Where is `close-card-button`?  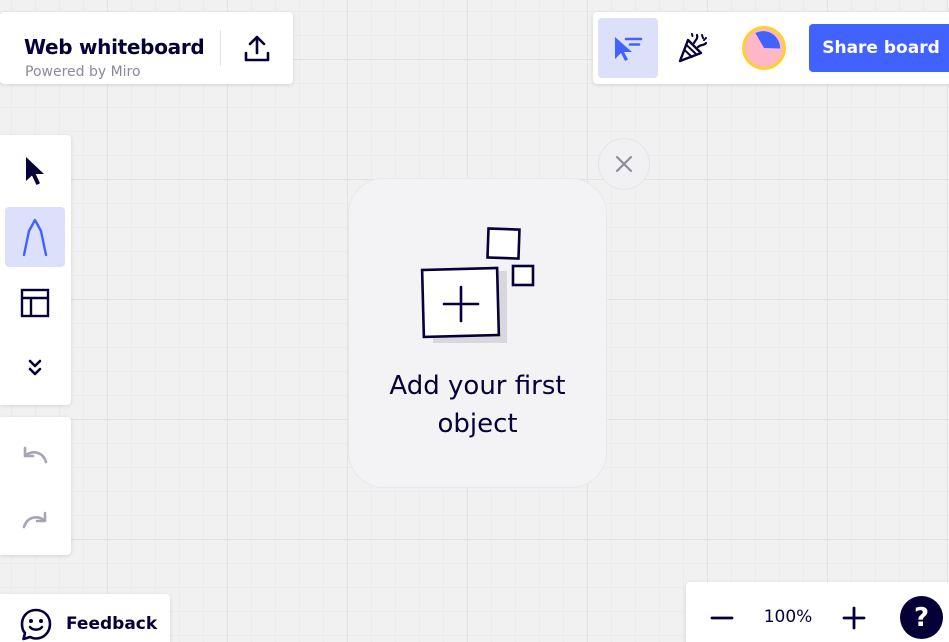 close-card-button is located at coordinates (624, 164).